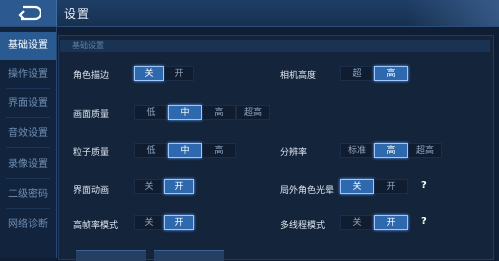  I want to click on particle-quality-selector: 低 中 高, so click(185, 150).